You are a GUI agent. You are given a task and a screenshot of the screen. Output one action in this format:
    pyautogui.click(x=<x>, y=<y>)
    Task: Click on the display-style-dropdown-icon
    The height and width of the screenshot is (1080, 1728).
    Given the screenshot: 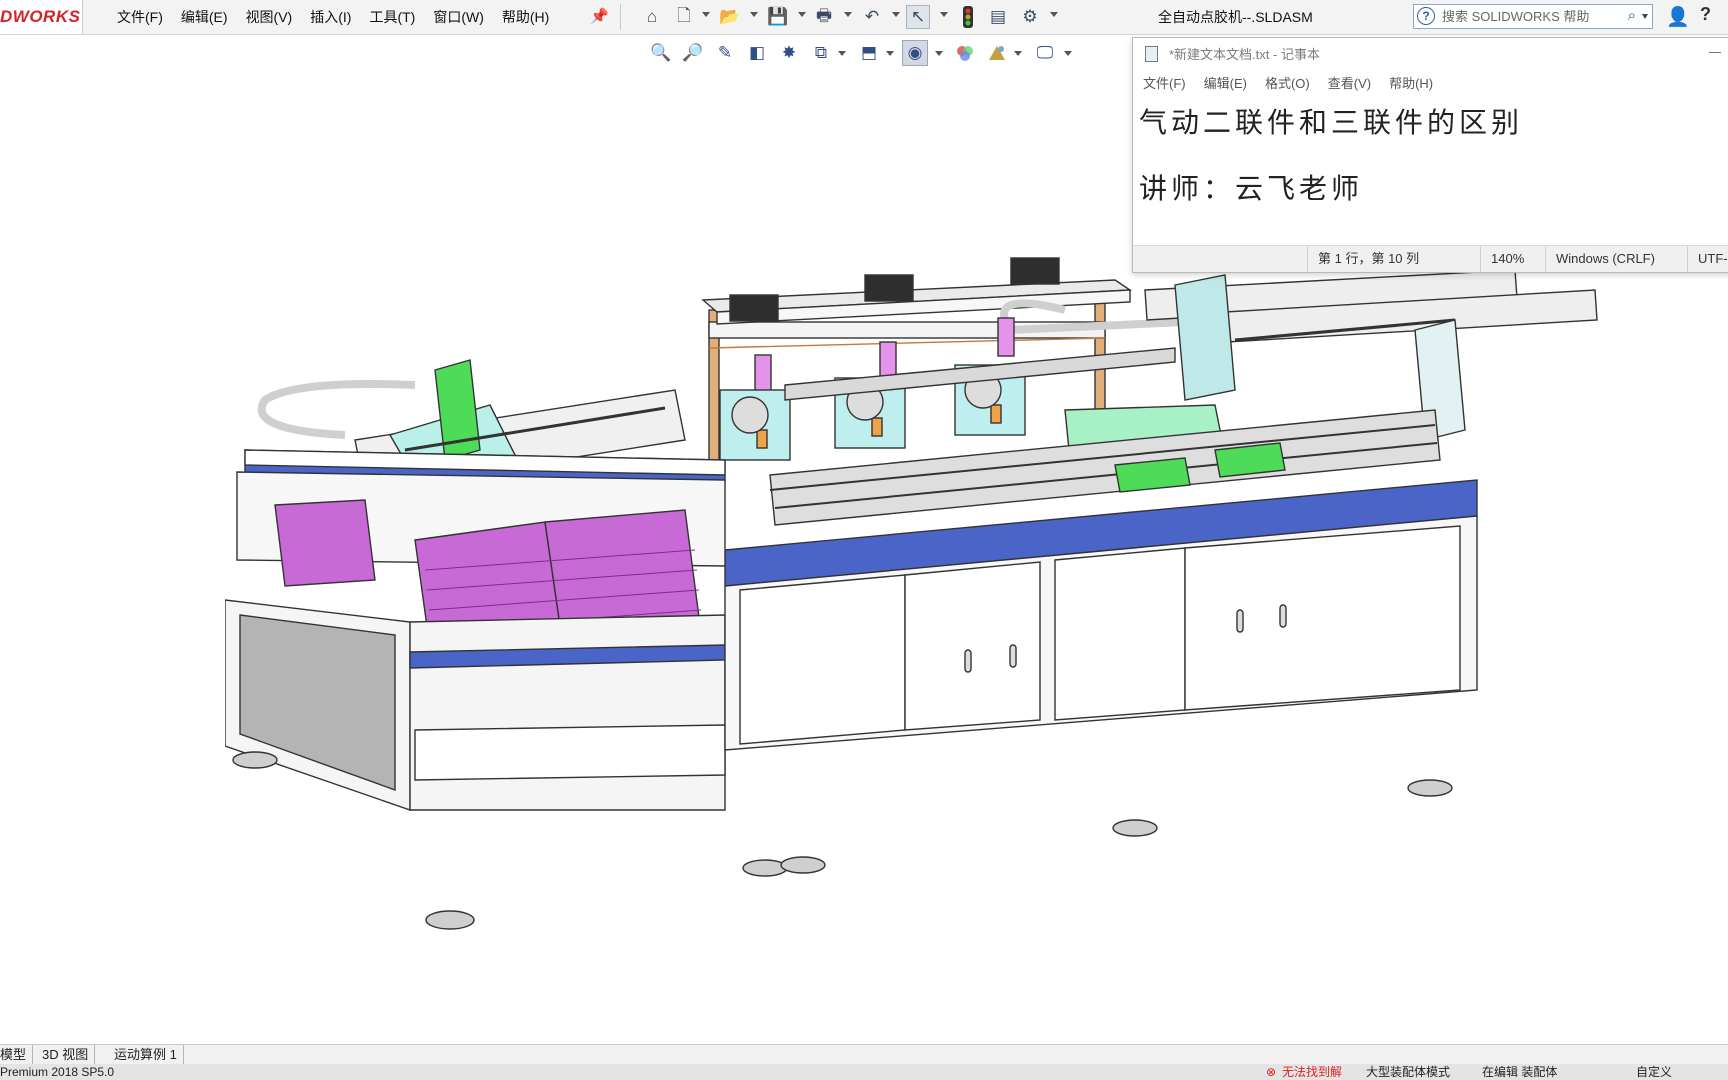 What is the action you would take?
    pyautogui.click(x=890, y=53)
    